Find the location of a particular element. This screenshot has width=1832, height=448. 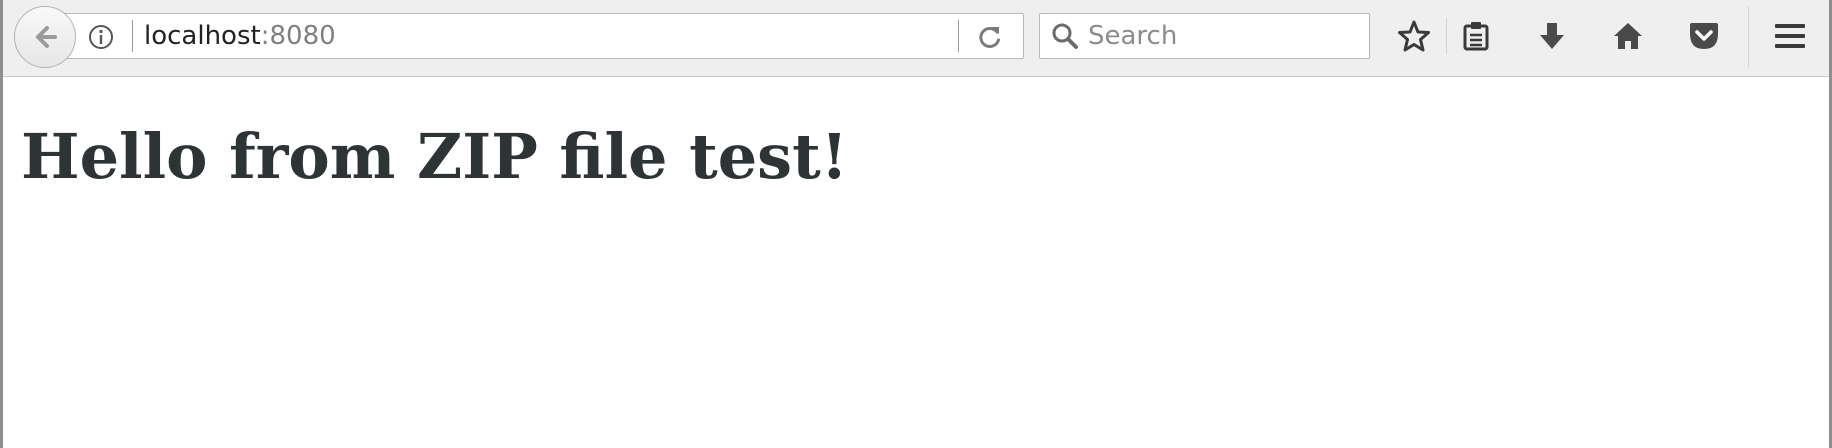

reading-list-icon is located at coordinates (1476, 36).